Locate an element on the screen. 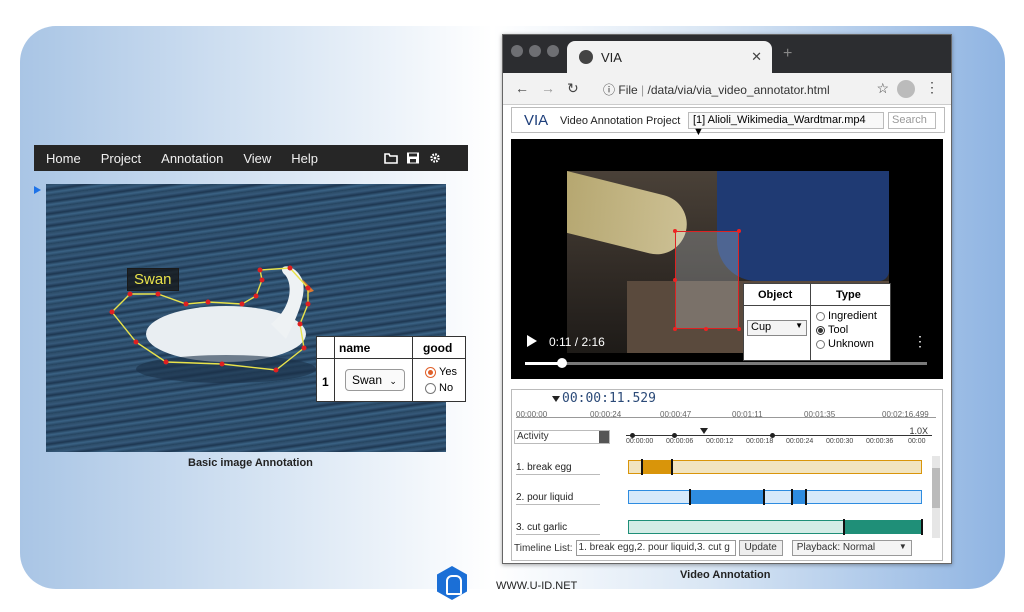 This screenshot has width=1024, height=612. track-break-egg is located at coordinates (775, 467).